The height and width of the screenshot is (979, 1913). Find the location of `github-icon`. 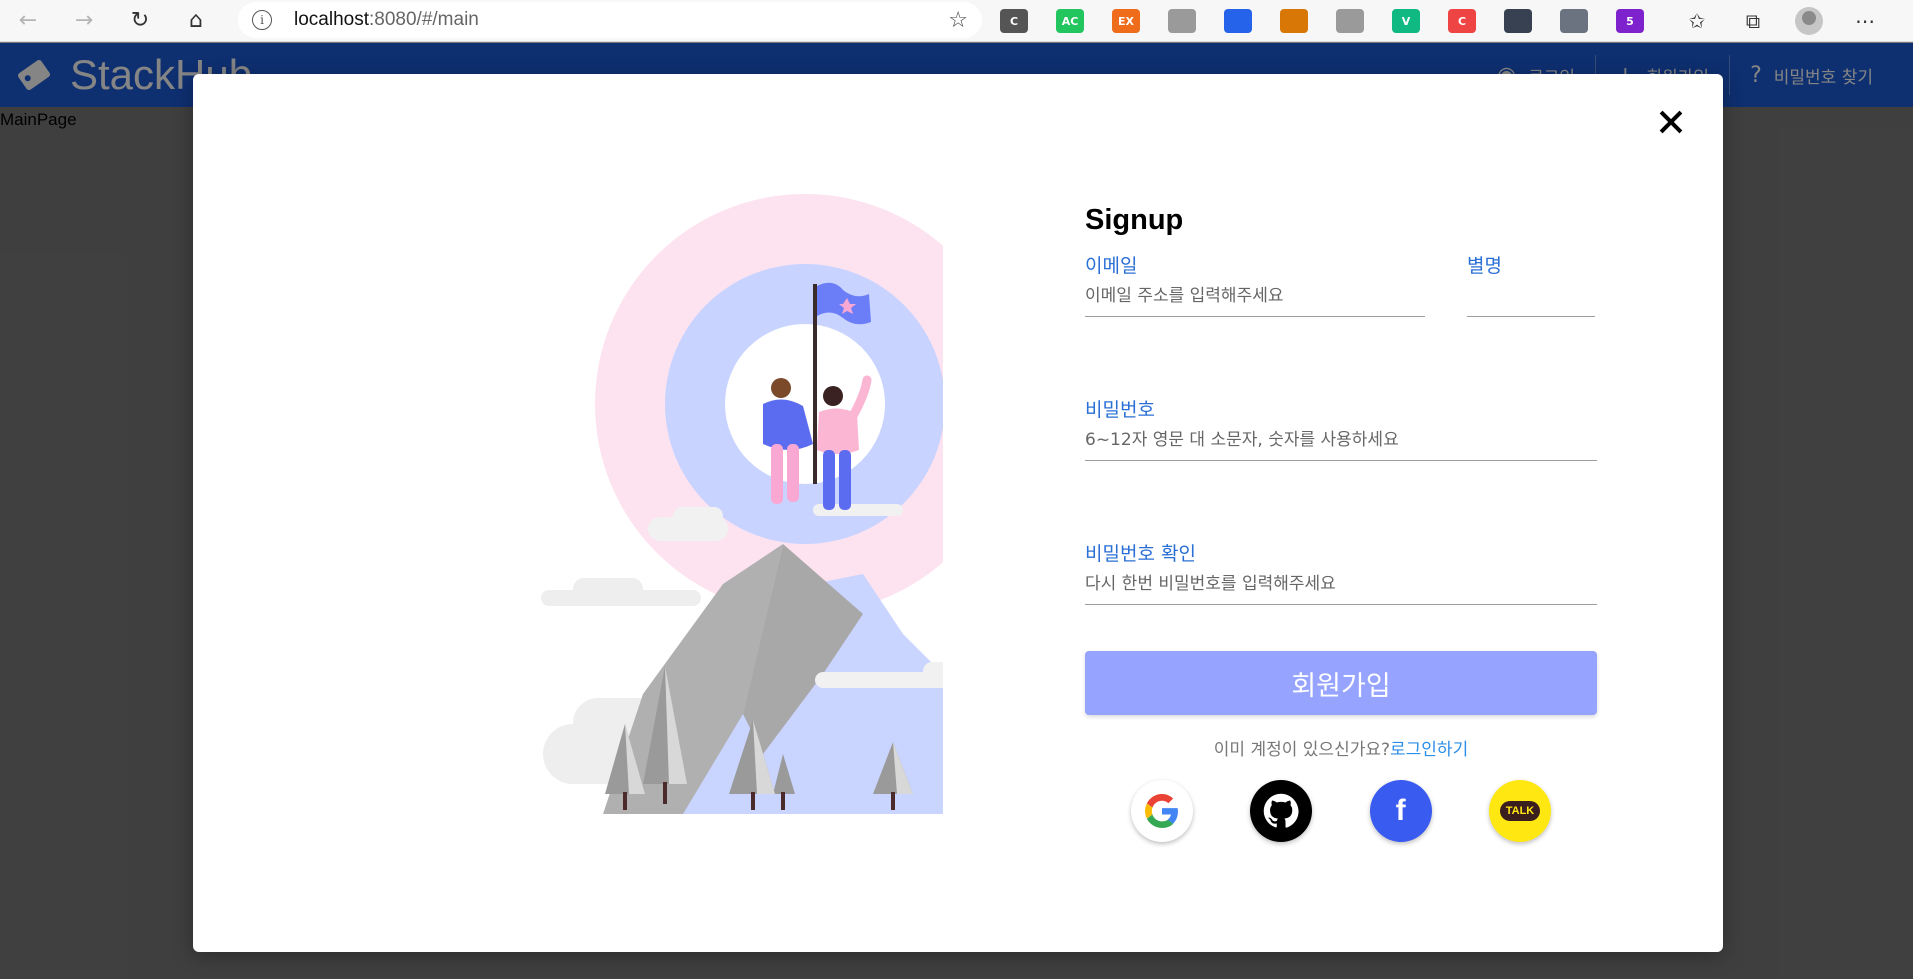

github-icon is located at coordinates (1281, 810).